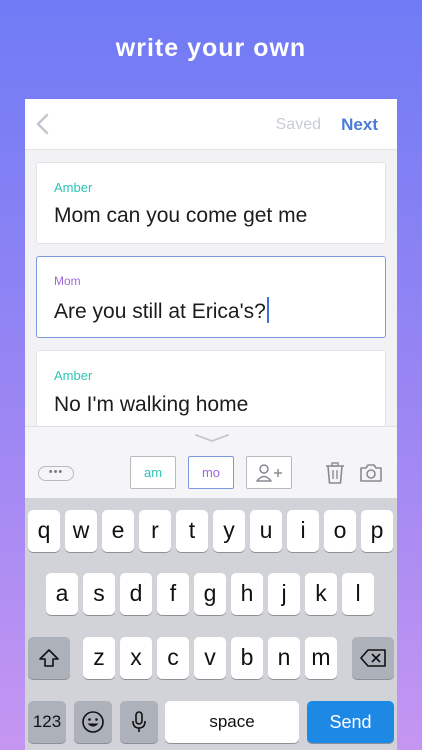  What do you see at coordinates (210, 594) in the screenshot?
I see `key-g: g` at bounding box center [210, 594].